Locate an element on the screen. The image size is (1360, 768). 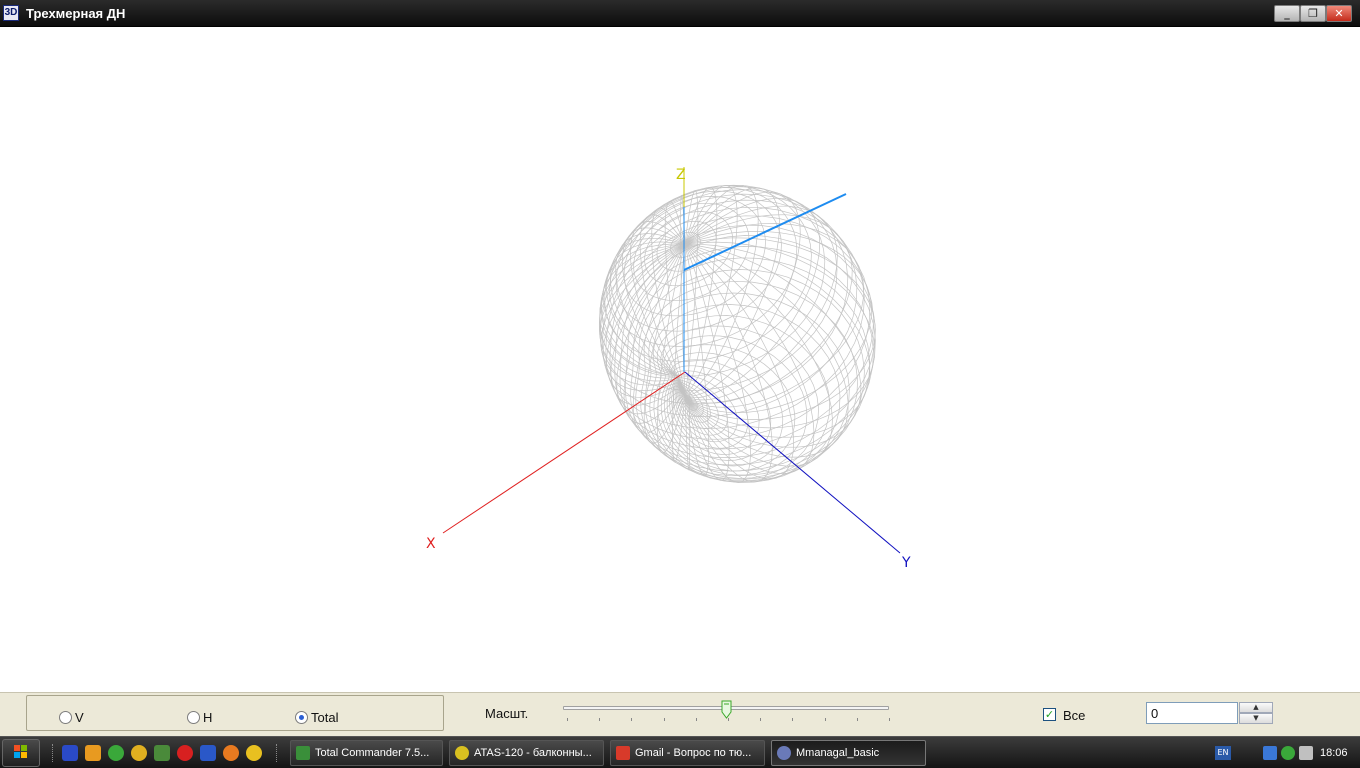
all-checkbox-label: Все is located at coordinates (1074, 715).